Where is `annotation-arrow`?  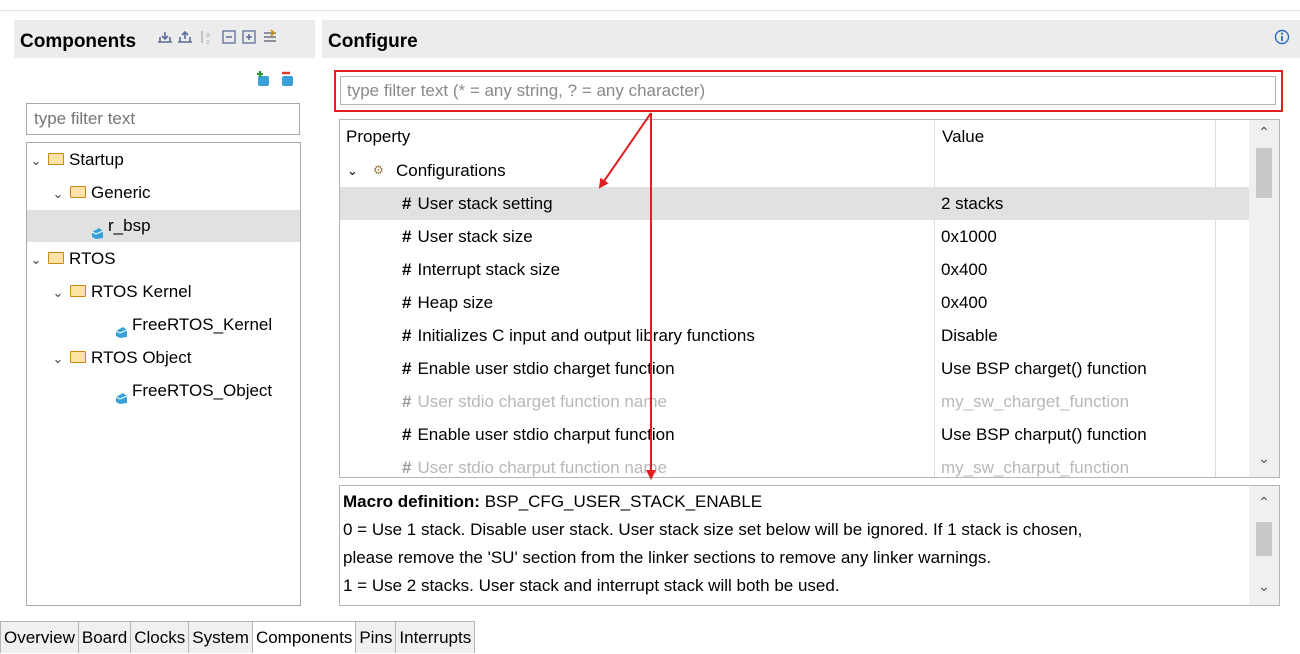
annotation-arrow is located at coordinates (625, 150).